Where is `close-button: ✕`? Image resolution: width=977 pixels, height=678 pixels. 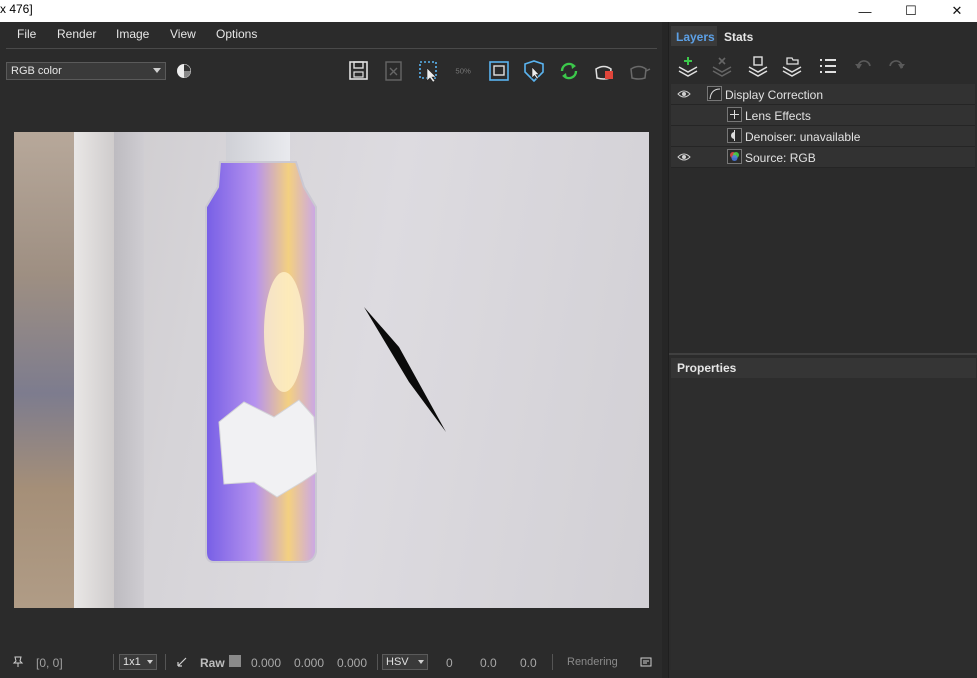
close-button: ✕ is located at coordinates (955, 11).